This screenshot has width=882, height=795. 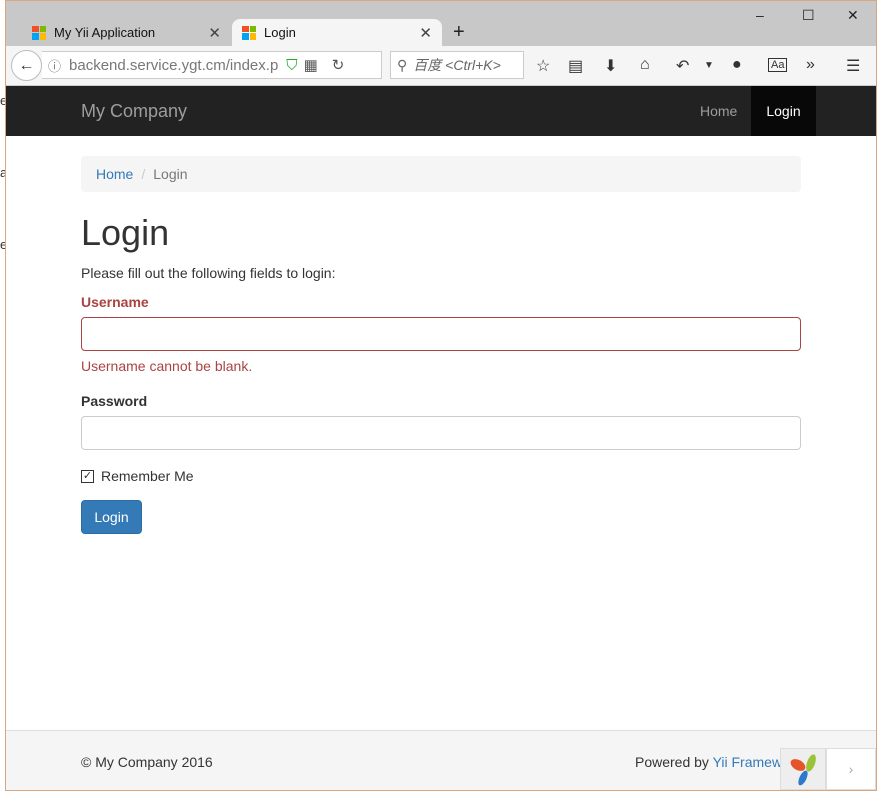 I want to click on minimize-icon: –, so click(x=760, y=15).